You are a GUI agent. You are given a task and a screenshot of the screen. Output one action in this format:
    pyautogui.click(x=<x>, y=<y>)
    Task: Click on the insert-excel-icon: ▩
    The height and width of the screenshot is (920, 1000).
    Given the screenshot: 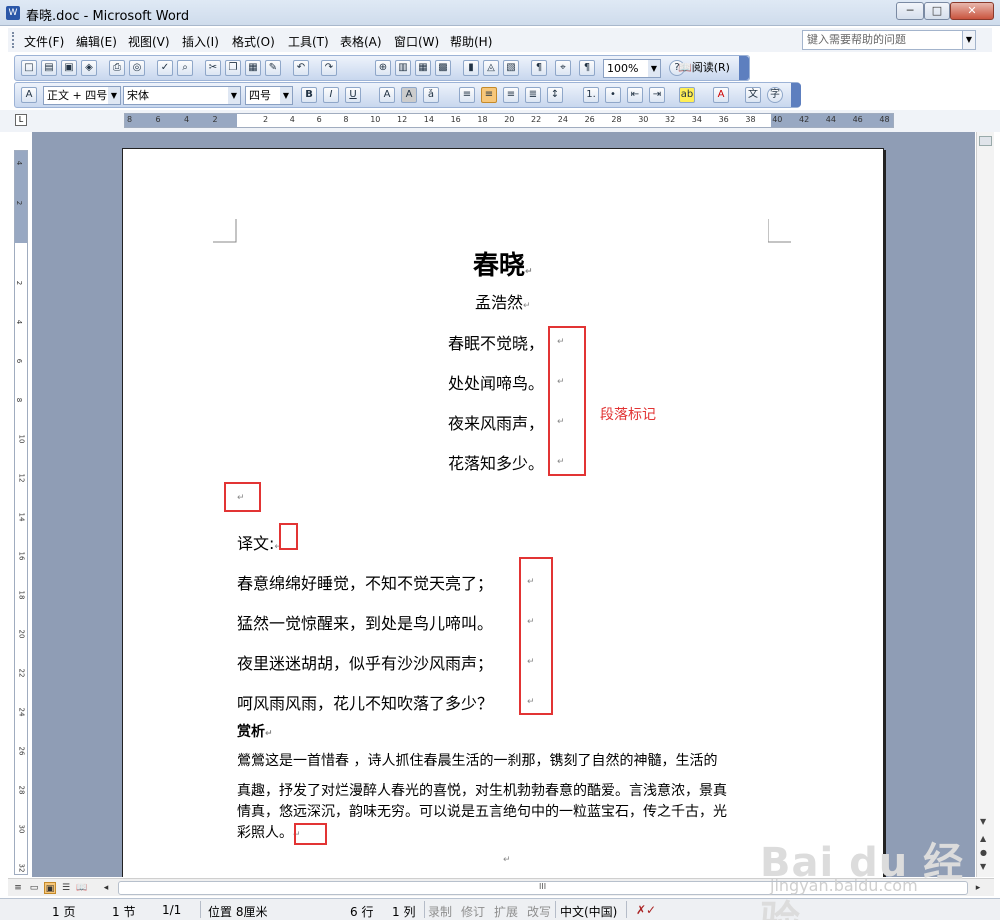 What is the action you would take?
    pyautogui.click(x=443, y=68)
    